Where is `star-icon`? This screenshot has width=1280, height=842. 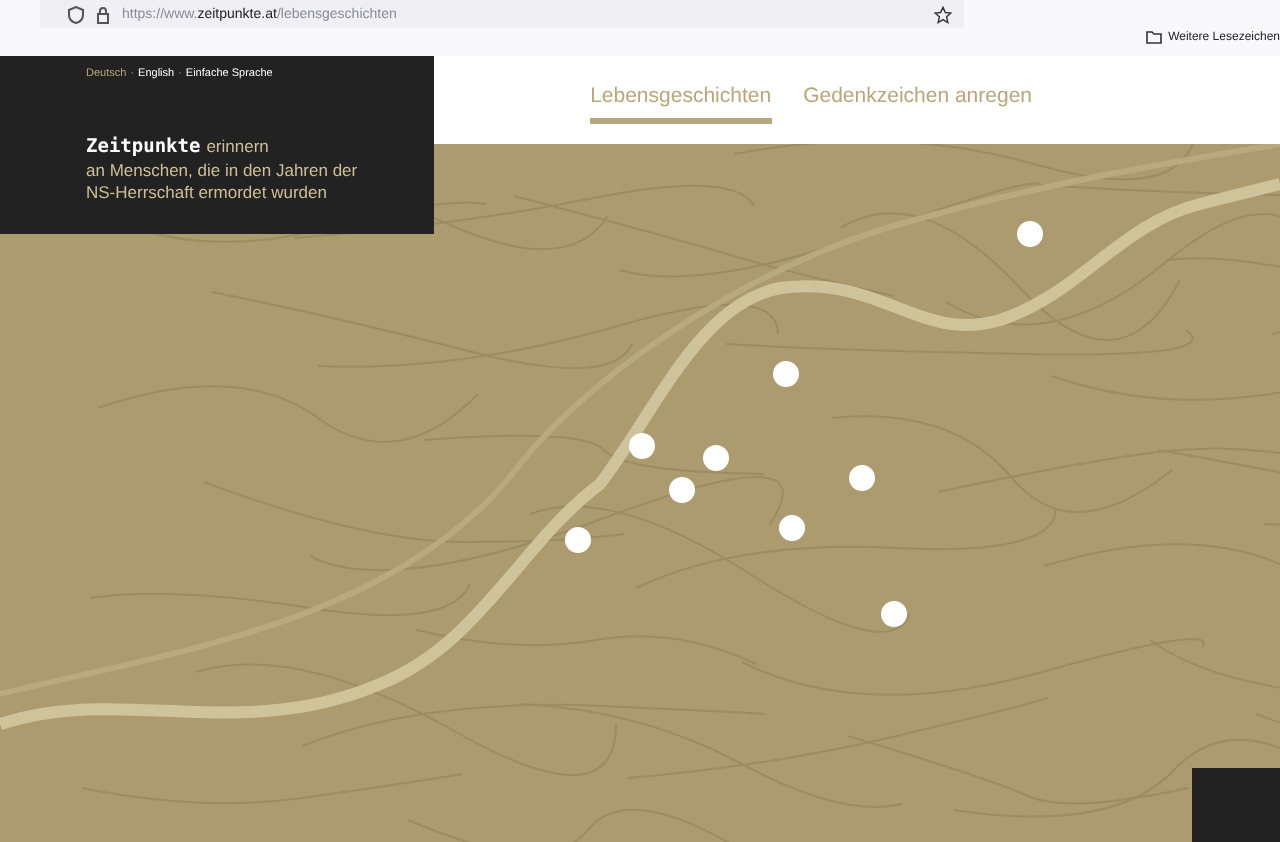
star-icon is located at coordinates (943, 14).